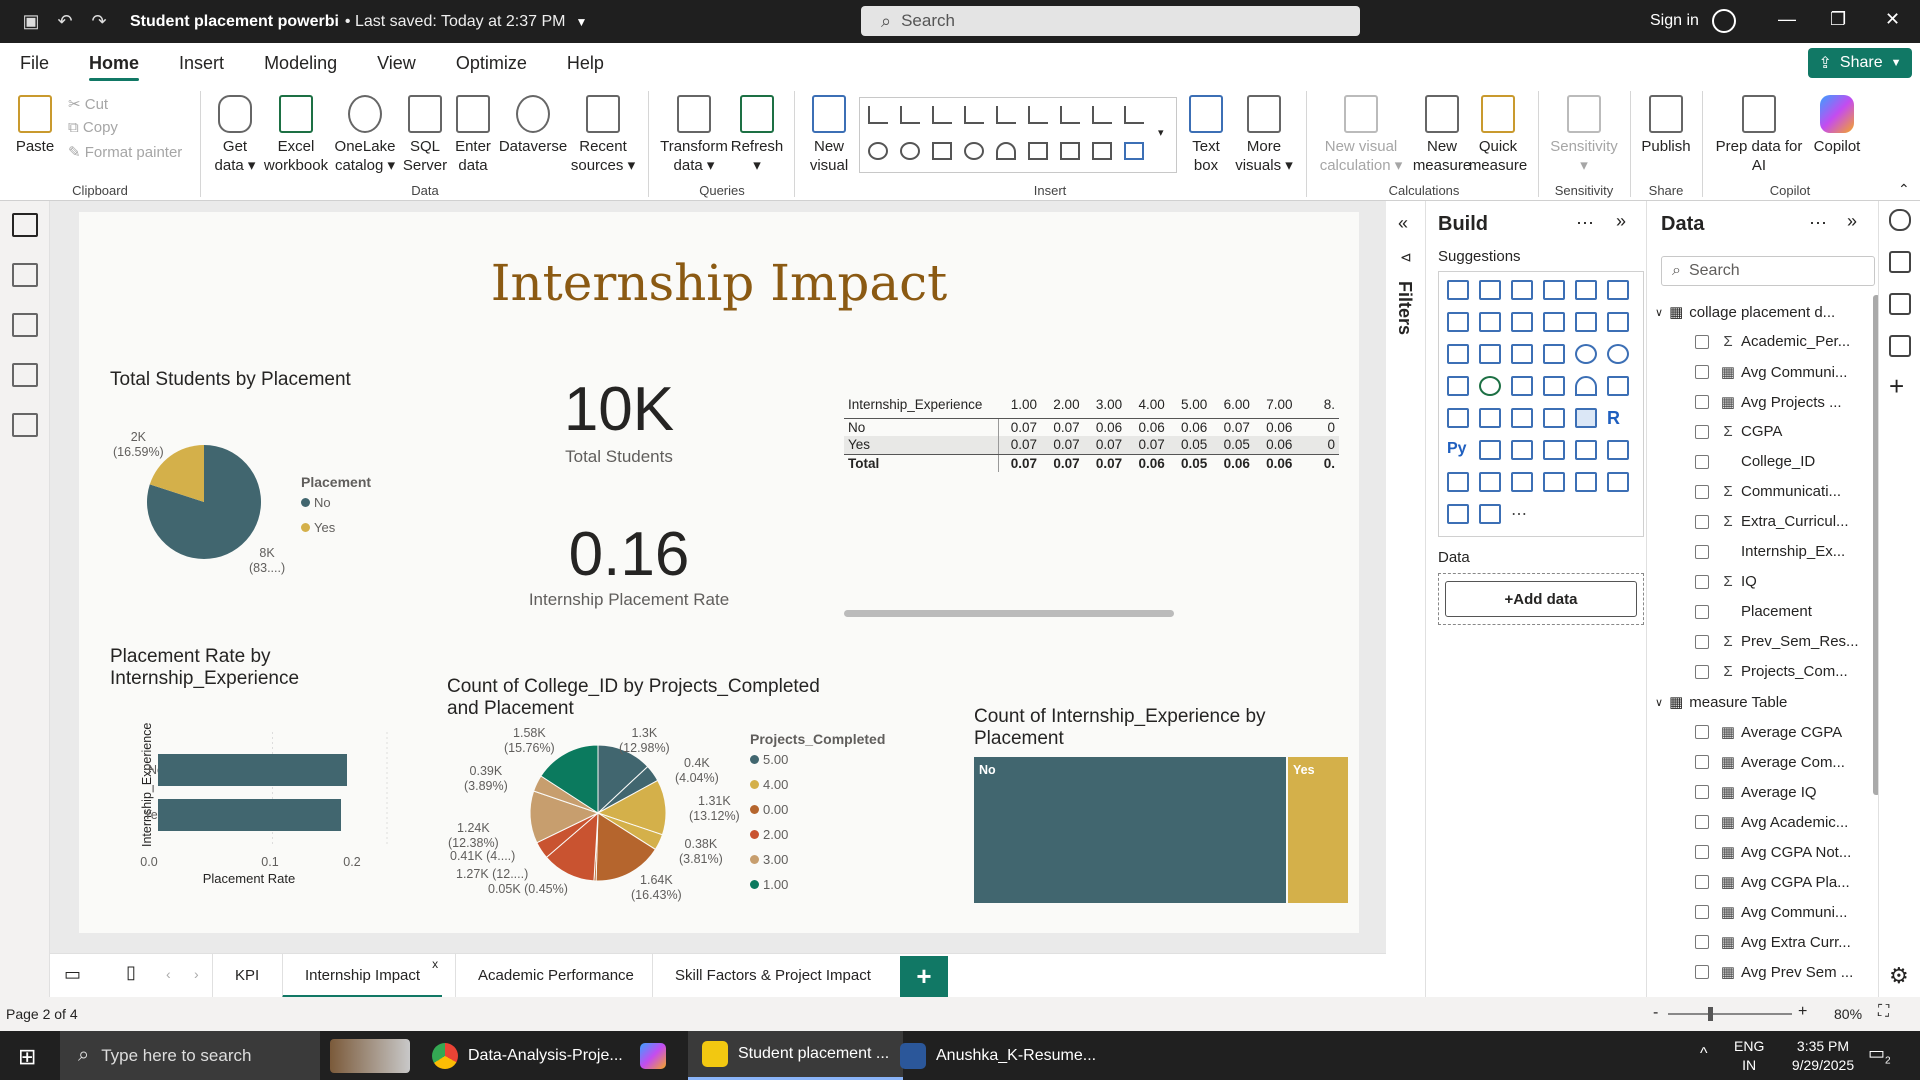 The width and height of the screenshot is (1920, 1080). Describe the element at coordinates (533, 125) in the screenshot. I see `dataverse-button: Dataverse` at that location.